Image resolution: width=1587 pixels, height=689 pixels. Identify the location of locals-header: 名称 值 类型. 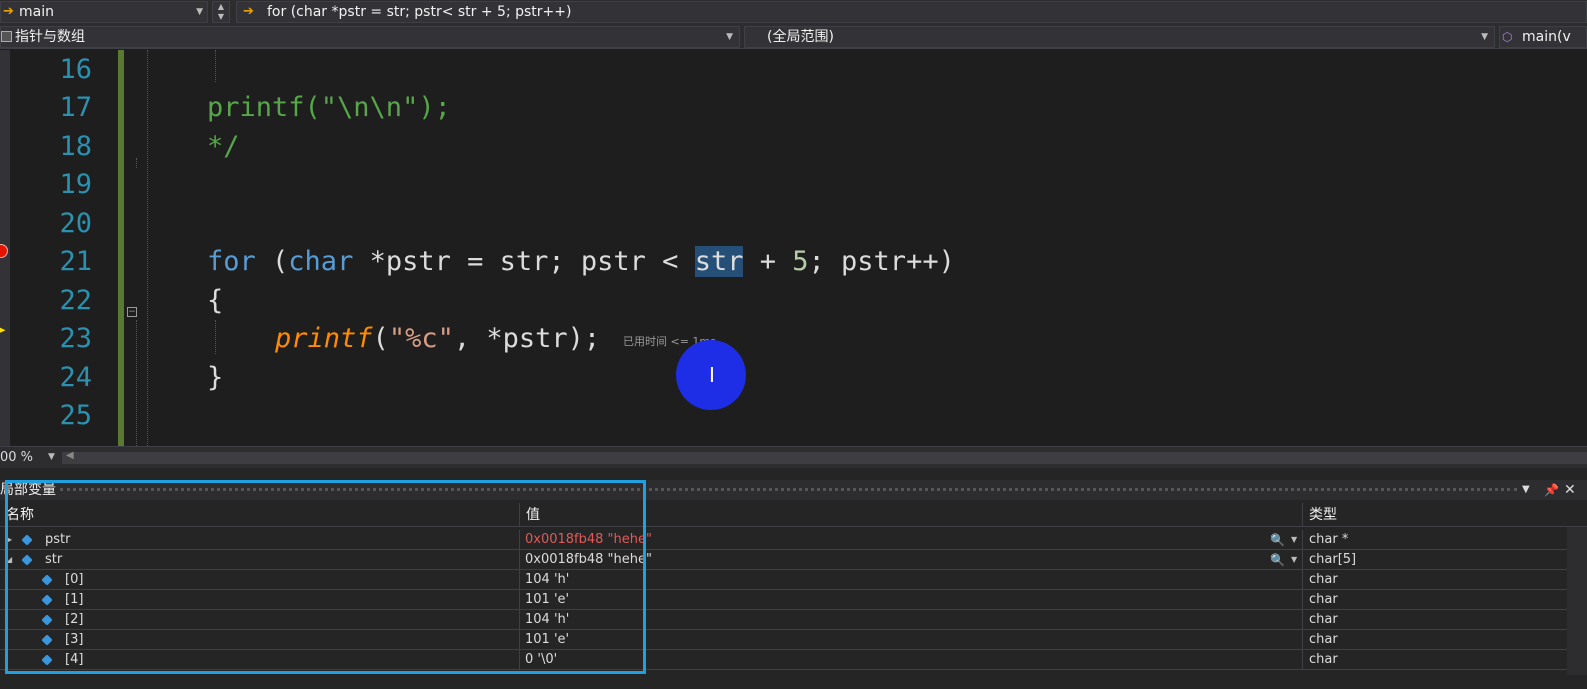
(793, 515).